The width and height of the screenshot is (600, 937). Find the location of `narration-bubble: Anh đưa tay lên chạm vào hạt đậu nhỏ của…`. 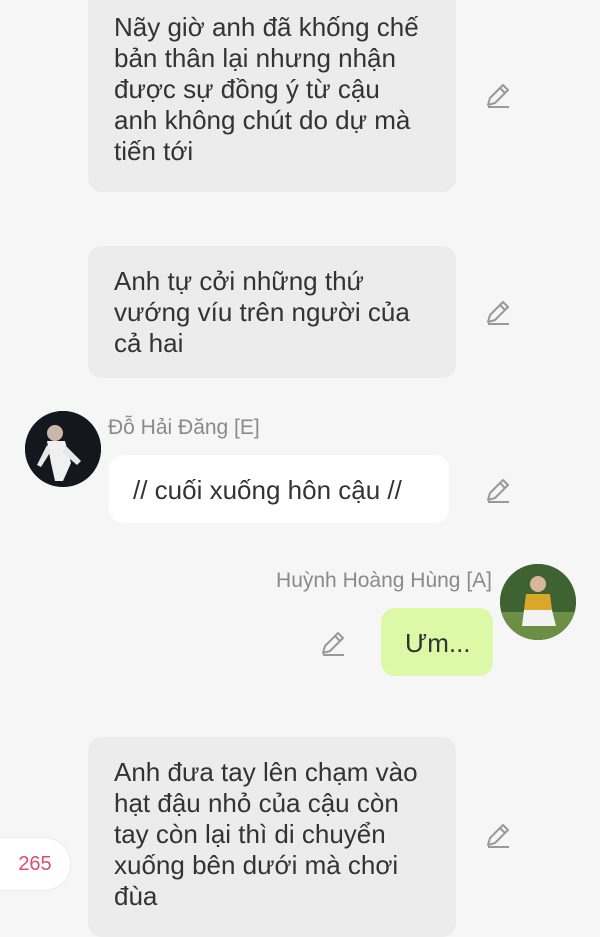

narration-bubble: Anh đưa tay lên chạm vào hạt đậu nhỏ của… is located at coordinates (272, 837).